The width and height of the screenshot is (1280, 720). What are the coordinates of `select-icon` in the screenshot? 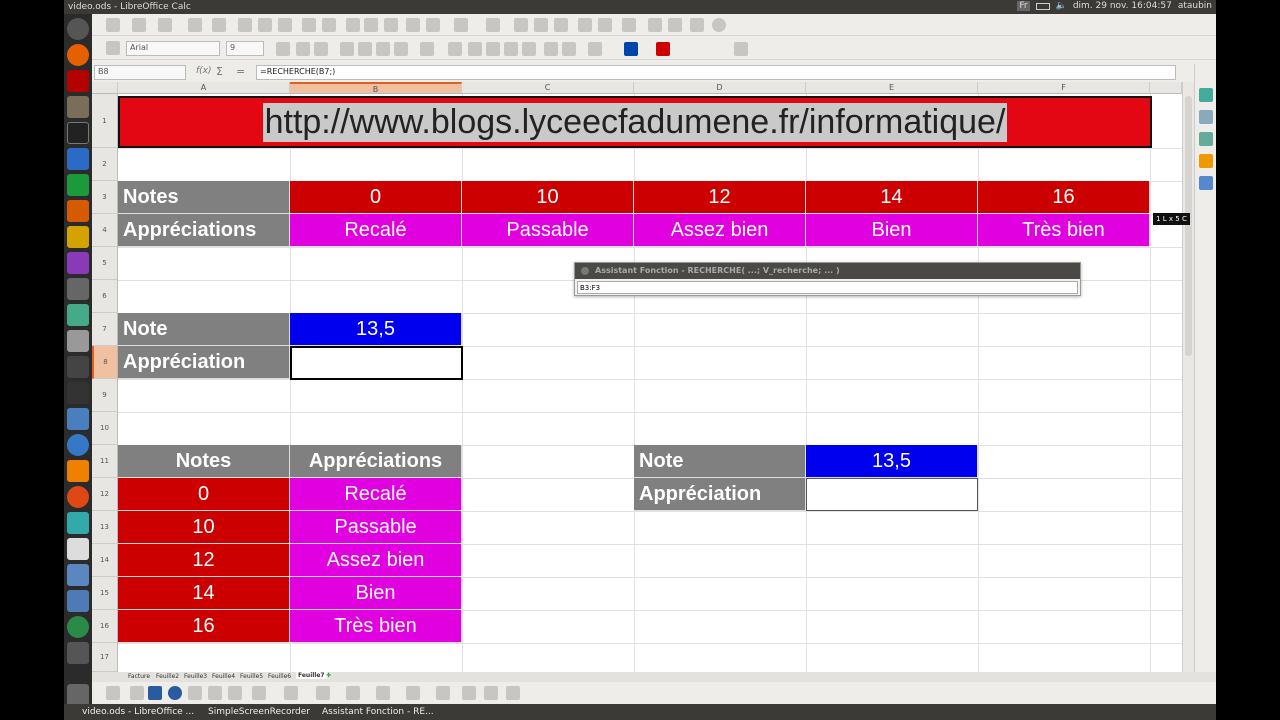 It's located at (113, 693).